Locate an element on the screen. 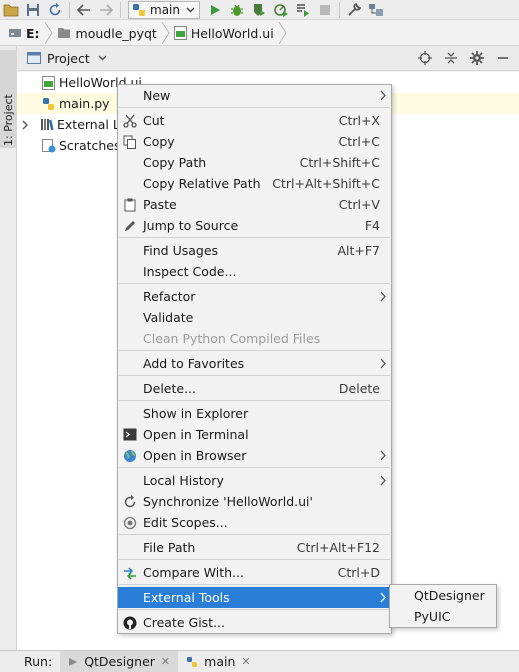 The height and width of the screenshot is (672, 519). qt-file-icon is located at coordinates (48, 82).